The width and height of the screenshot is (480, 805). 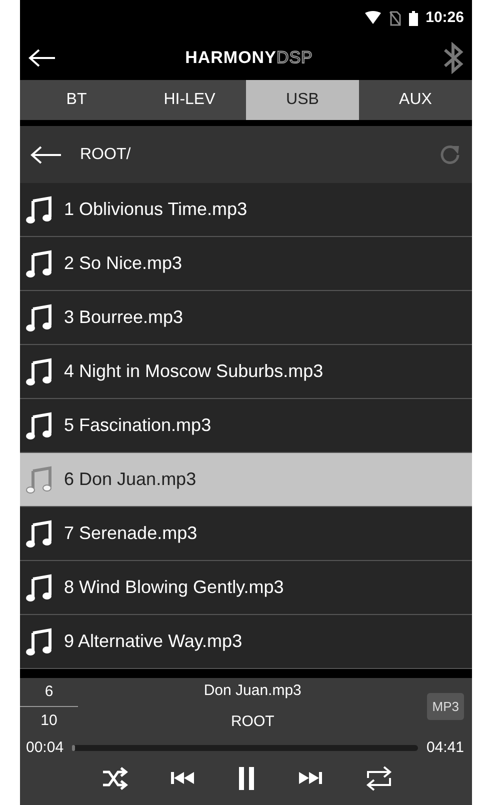 What do you see at coordinates (252, 722) in the screenshot?
I see `track-folder: ROOT` at bounding box center [252, 722].